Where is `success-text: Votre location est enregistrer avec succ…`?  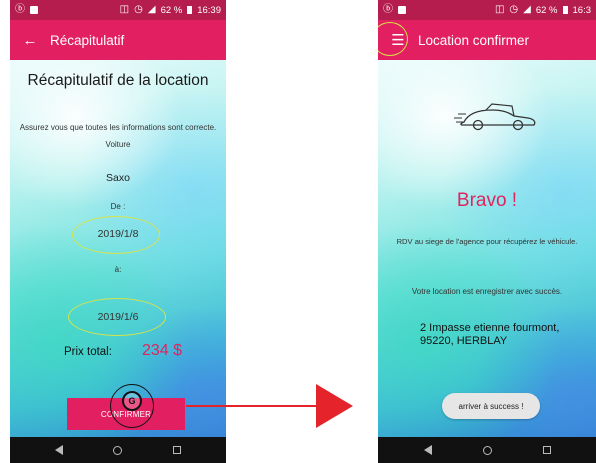
success-text: Votre location est enregistrer avec succ… is located at coordinates (487, 291).